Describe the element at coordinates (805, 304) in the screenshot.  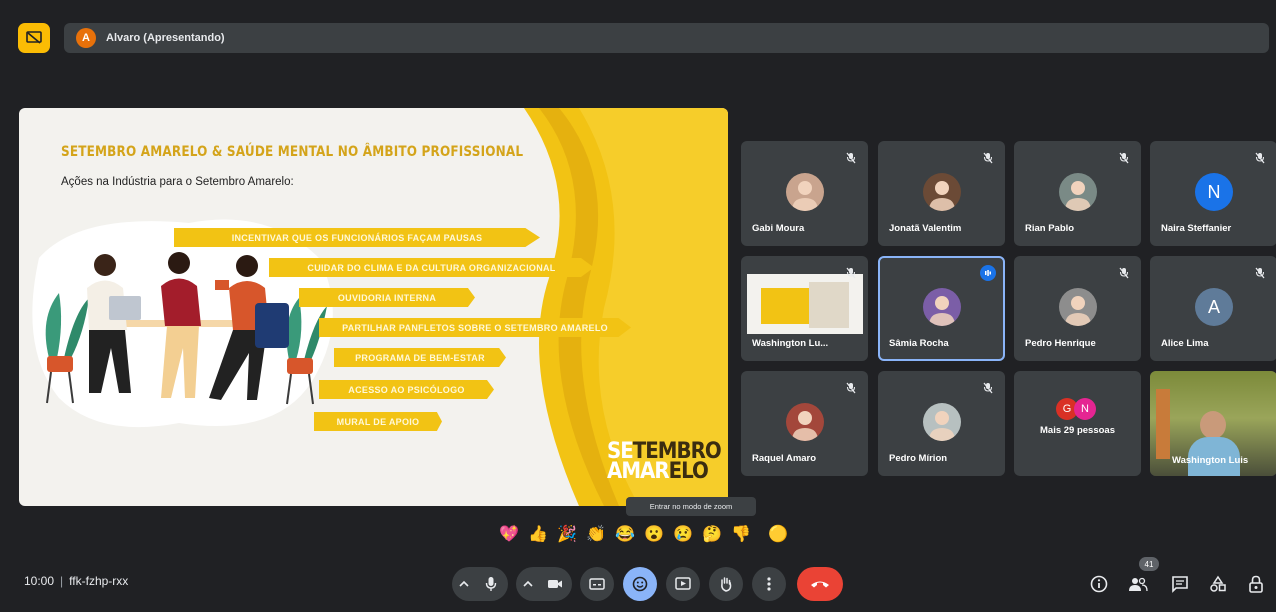
I see `screen-share-preview` at that location.